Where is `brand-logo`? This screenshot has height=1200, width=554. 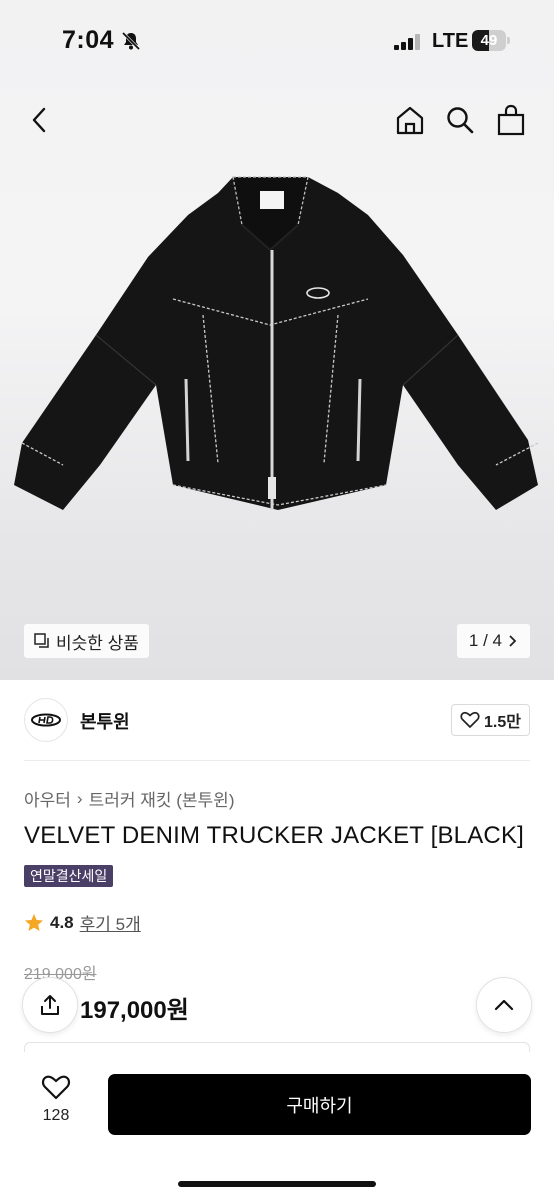
brand-logo is located at coordinates (46, 720).